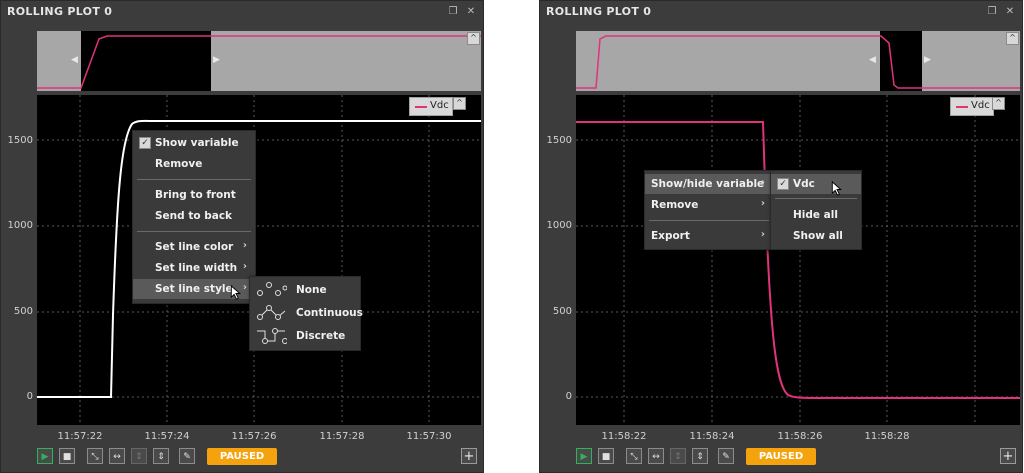  I want to click on x-tick-label: 11:58:26, so click(800, 436).